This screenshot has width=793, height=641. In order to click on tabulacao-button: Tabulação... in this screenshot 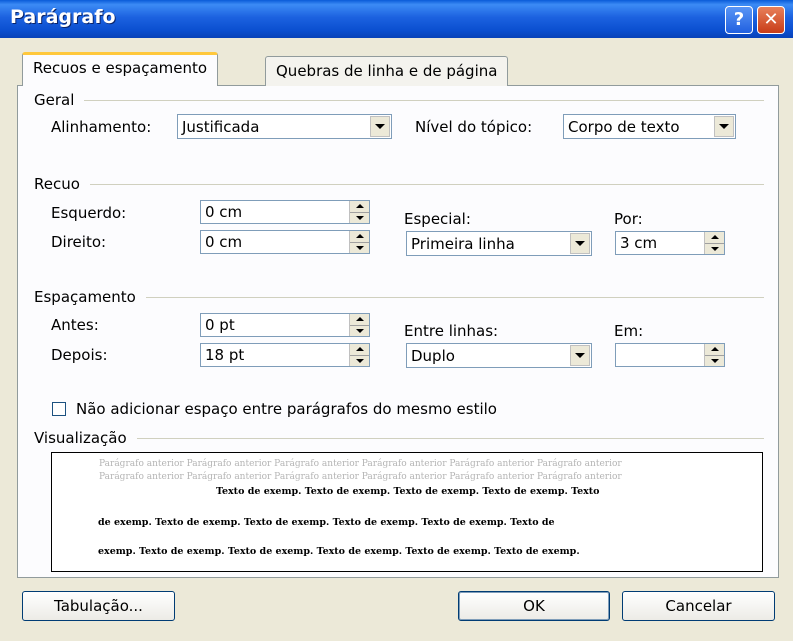, I will do `click(98, 606)`.